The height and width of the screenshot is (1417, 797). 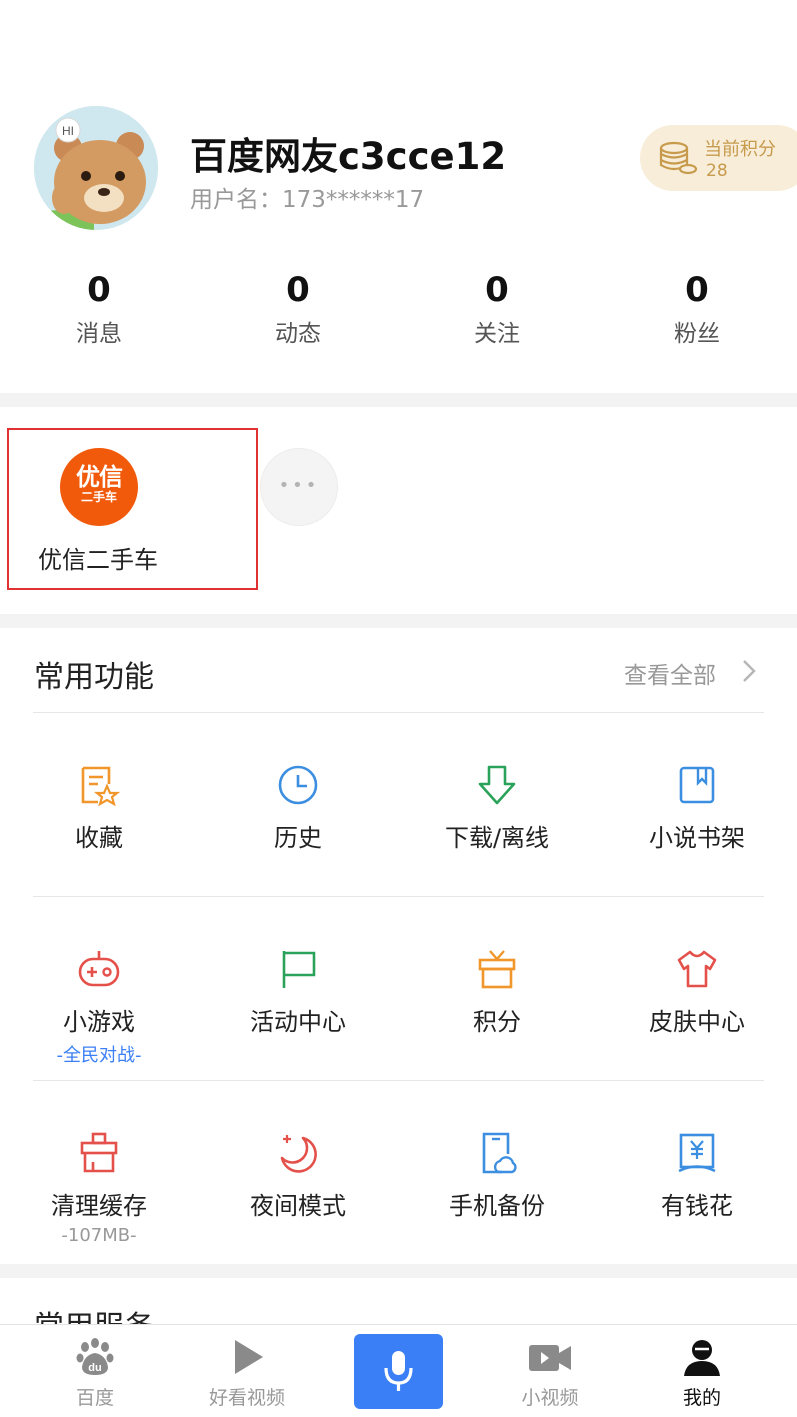 I want to click on see-all-link: 查看全部, so click(x=670, y=673).